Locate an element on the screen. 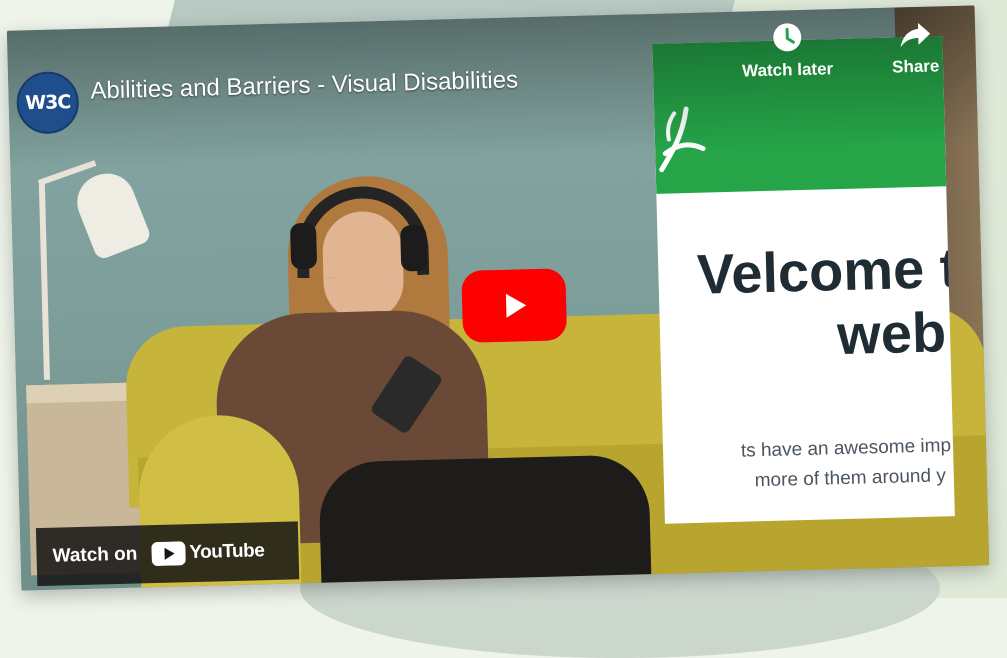  play-button is located at coordinates (514, 305).